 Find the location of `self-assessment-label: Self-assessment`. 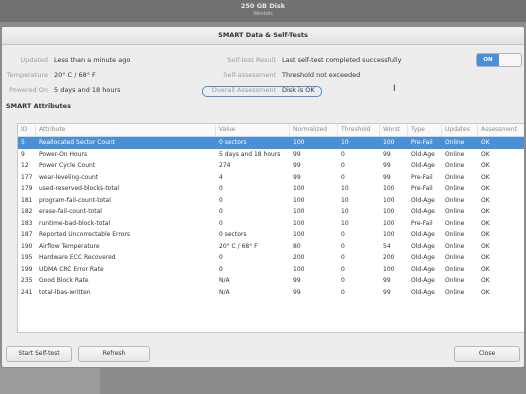

self-assessment-label: Self-assessment is located at coordinates (249, 75).